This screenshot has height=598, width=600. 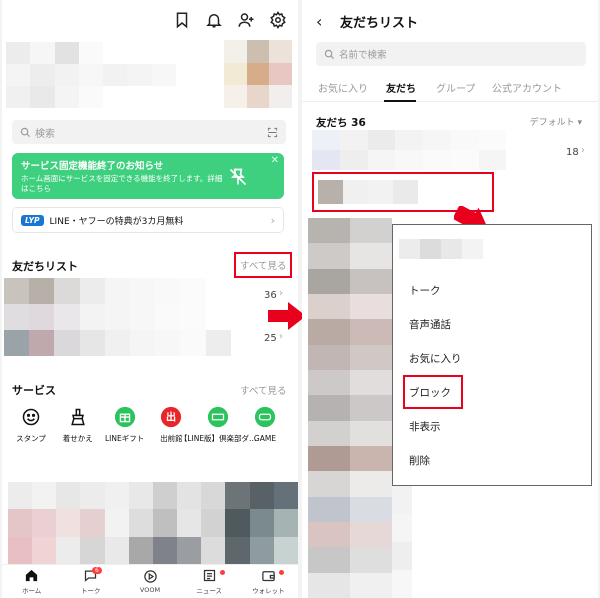 What do you see at coordinates (263, 390) in the screenshot?
I see `services-see-all-link: すべて見る` at bounding box center [263, 390].